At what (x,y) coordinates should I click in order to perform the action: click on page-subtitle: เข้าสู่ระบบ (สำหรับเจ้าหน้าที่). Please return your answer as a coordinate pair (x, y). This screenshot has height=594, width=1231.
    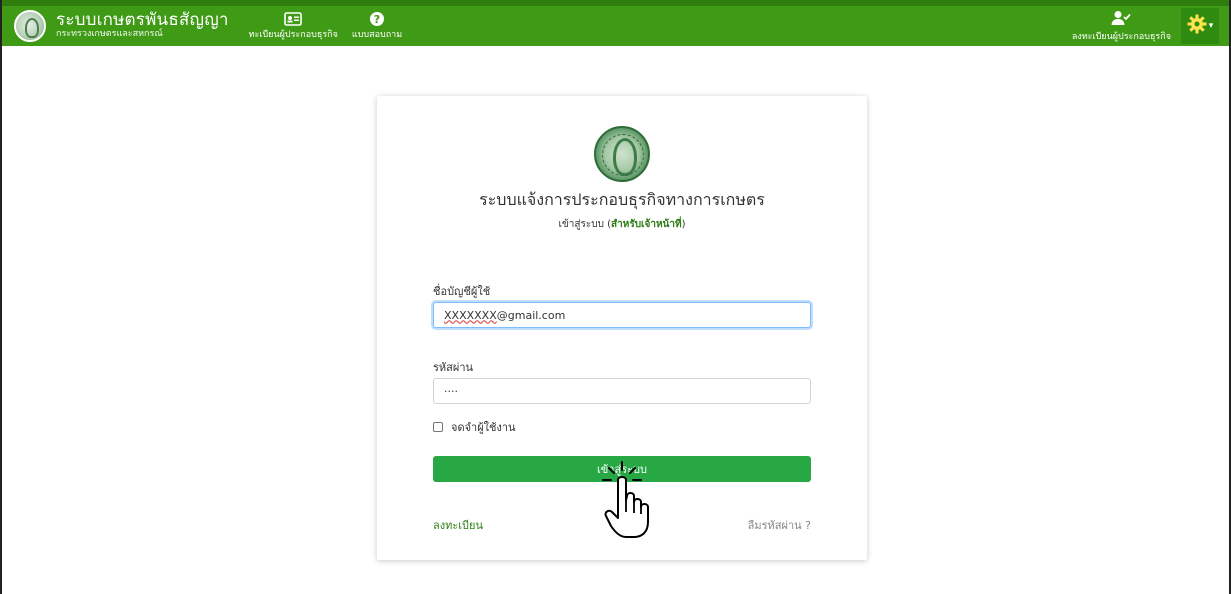
    Looking at the image, I should click on (622, 224).